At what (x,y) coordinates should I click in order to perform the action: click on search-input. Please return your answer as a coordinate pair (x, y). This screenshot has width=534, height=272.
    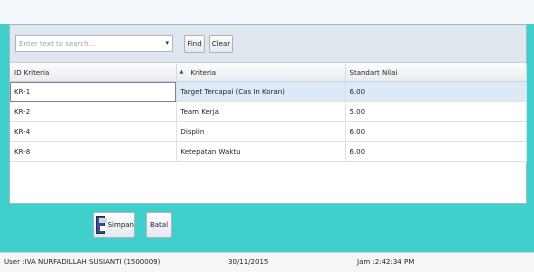
    Looking at the image, I should click on (87, 43).